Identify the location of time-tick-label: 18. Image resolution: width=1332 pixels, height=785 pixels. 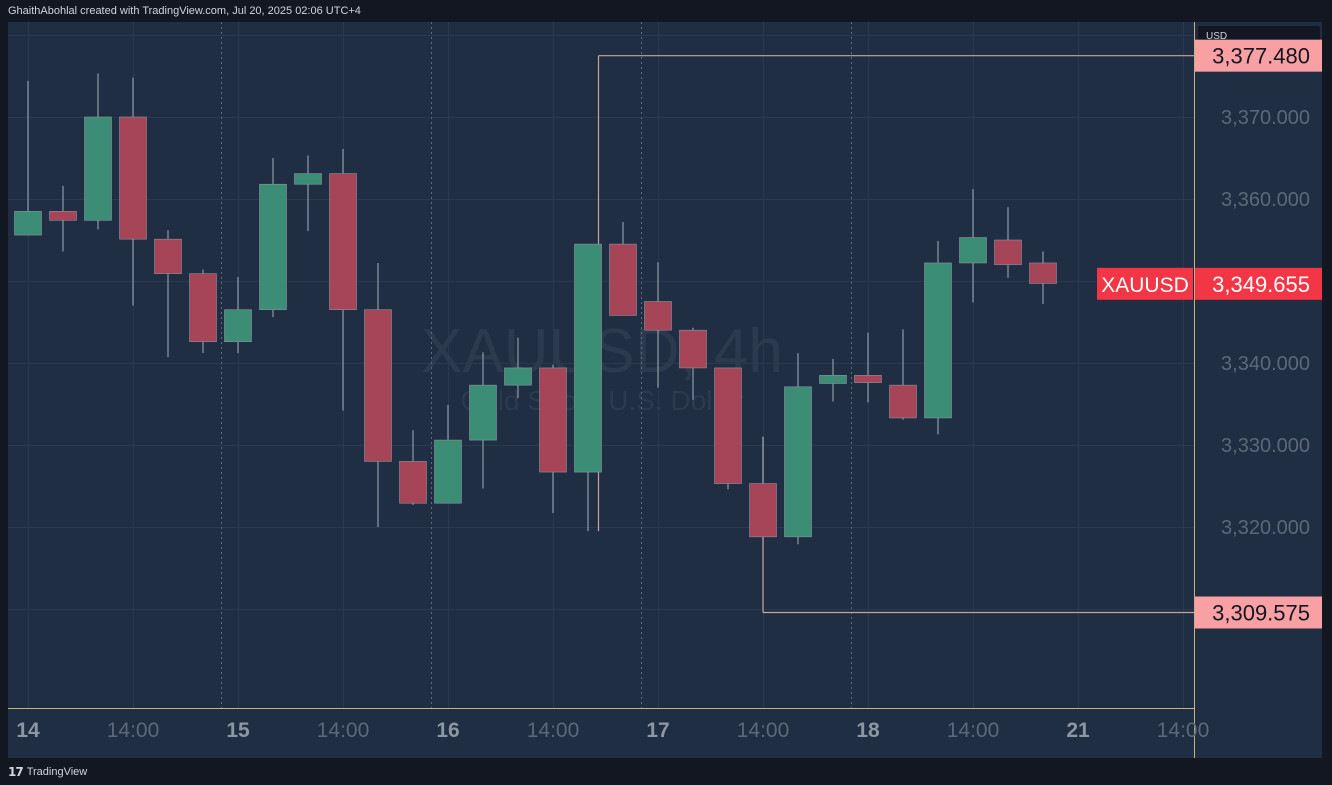
(868, 730).